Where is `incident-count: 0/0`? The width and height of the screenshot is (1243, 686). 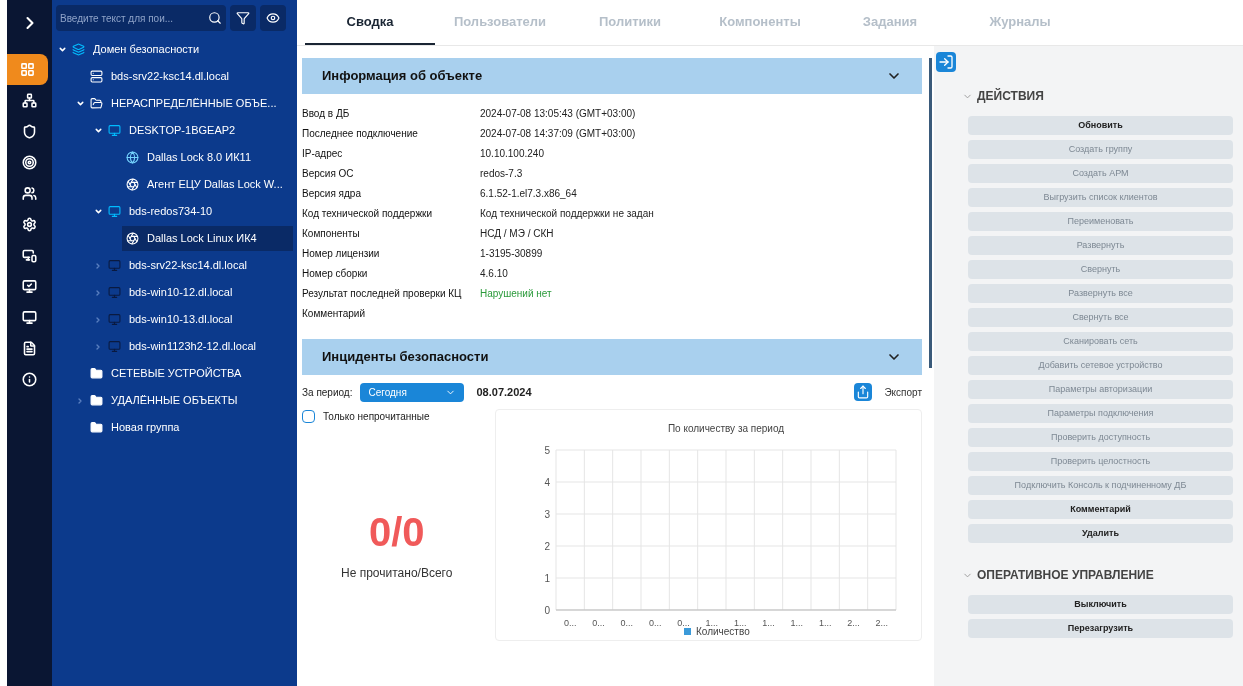 incident-count: 0/0 is located at coordinates (396, 532).